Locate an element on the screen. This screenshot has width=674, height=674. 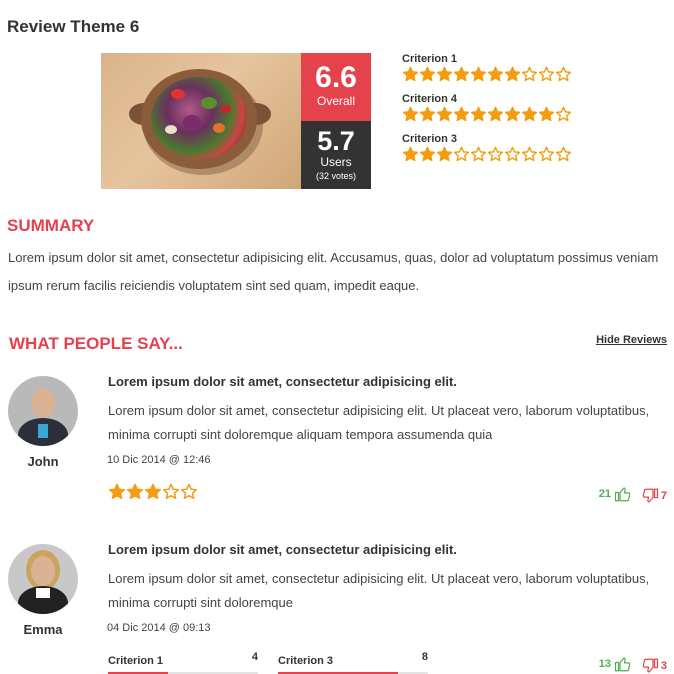
author-name: Emma is located at coordinates (43, 629).